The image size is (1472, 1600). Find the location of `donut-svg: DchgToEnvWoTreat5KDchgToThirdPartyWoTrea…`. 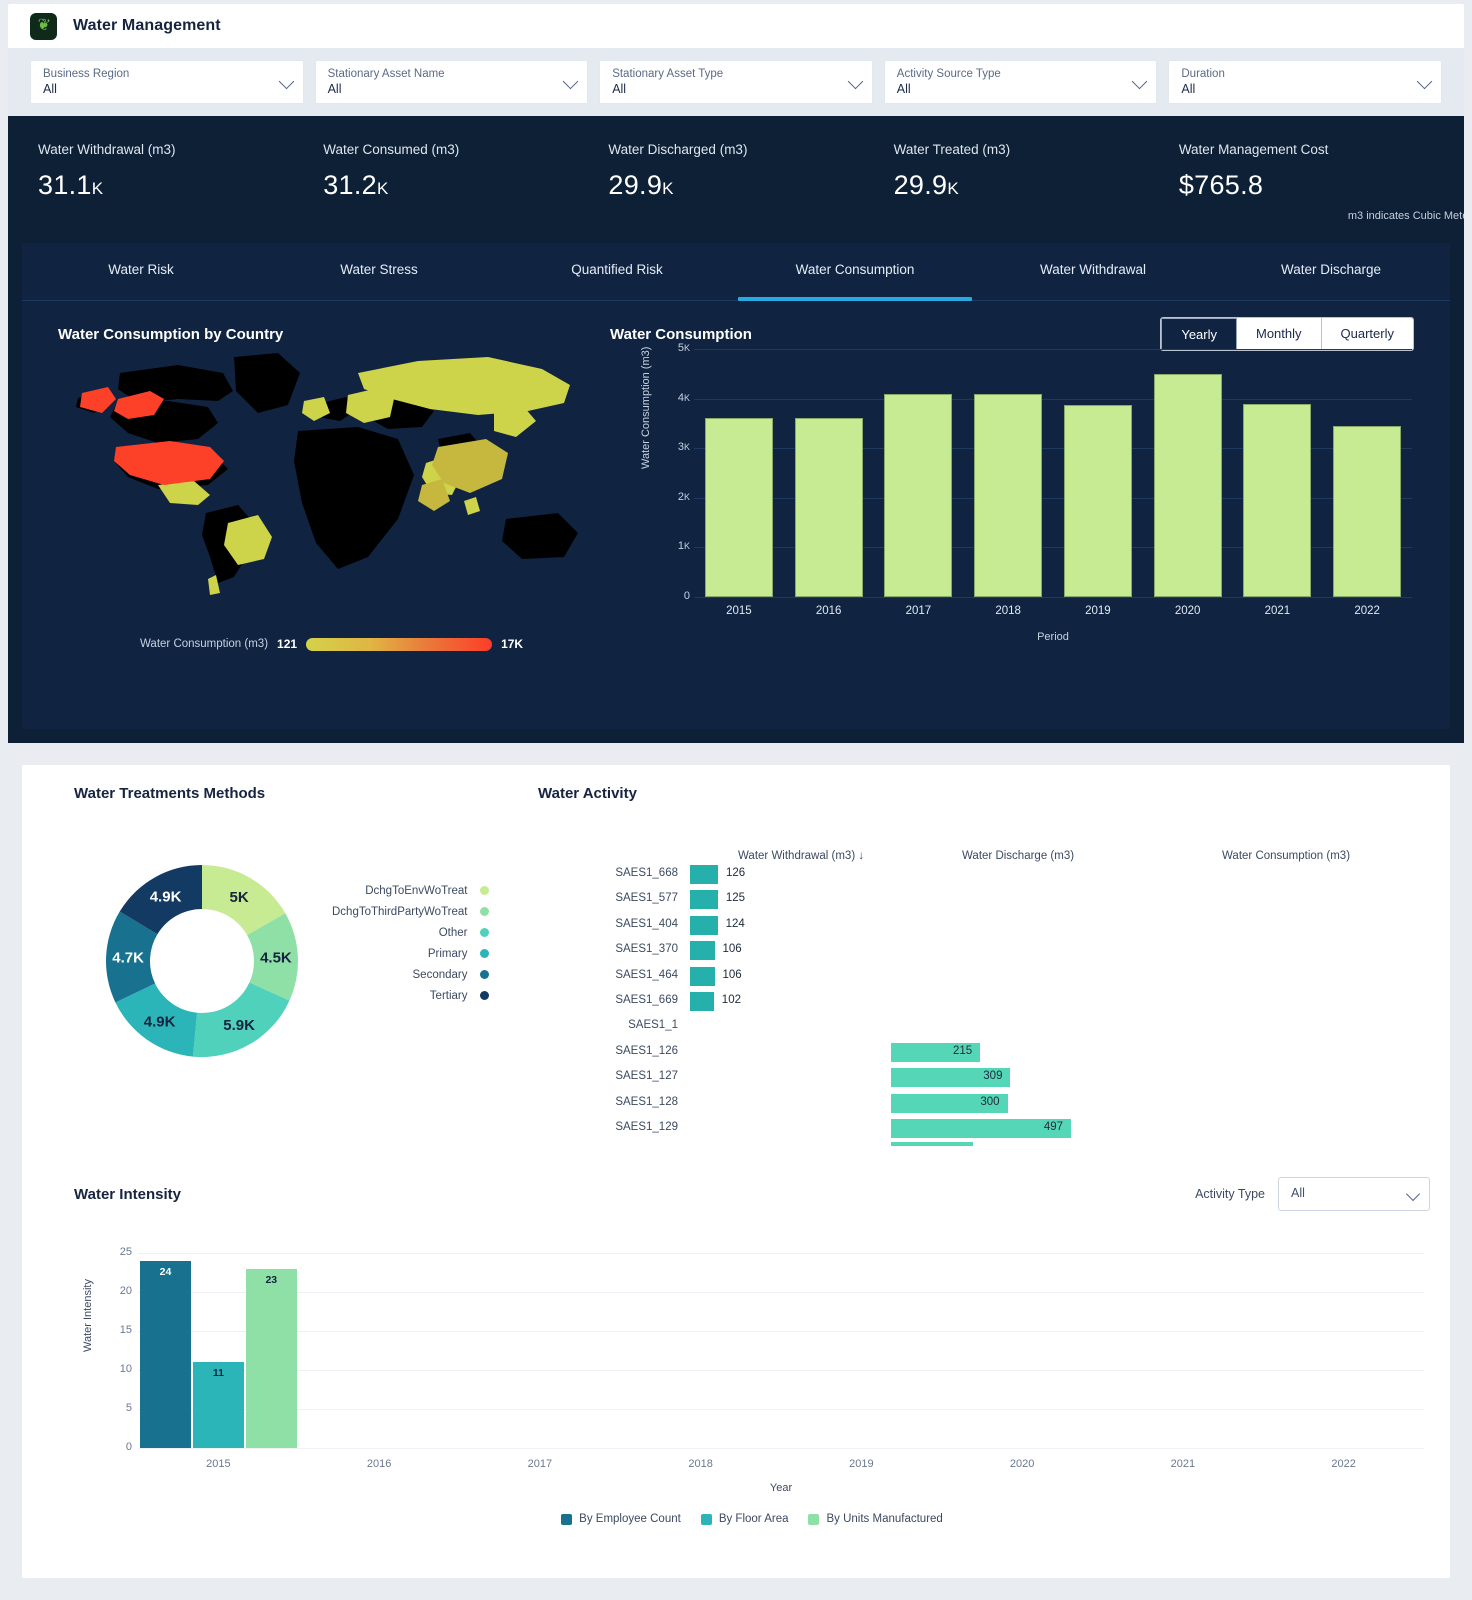

donut-svg: DchgToEnvWoTreat5KDchgToThirdPartyWoTrea… is located at coordinates (202, 961).